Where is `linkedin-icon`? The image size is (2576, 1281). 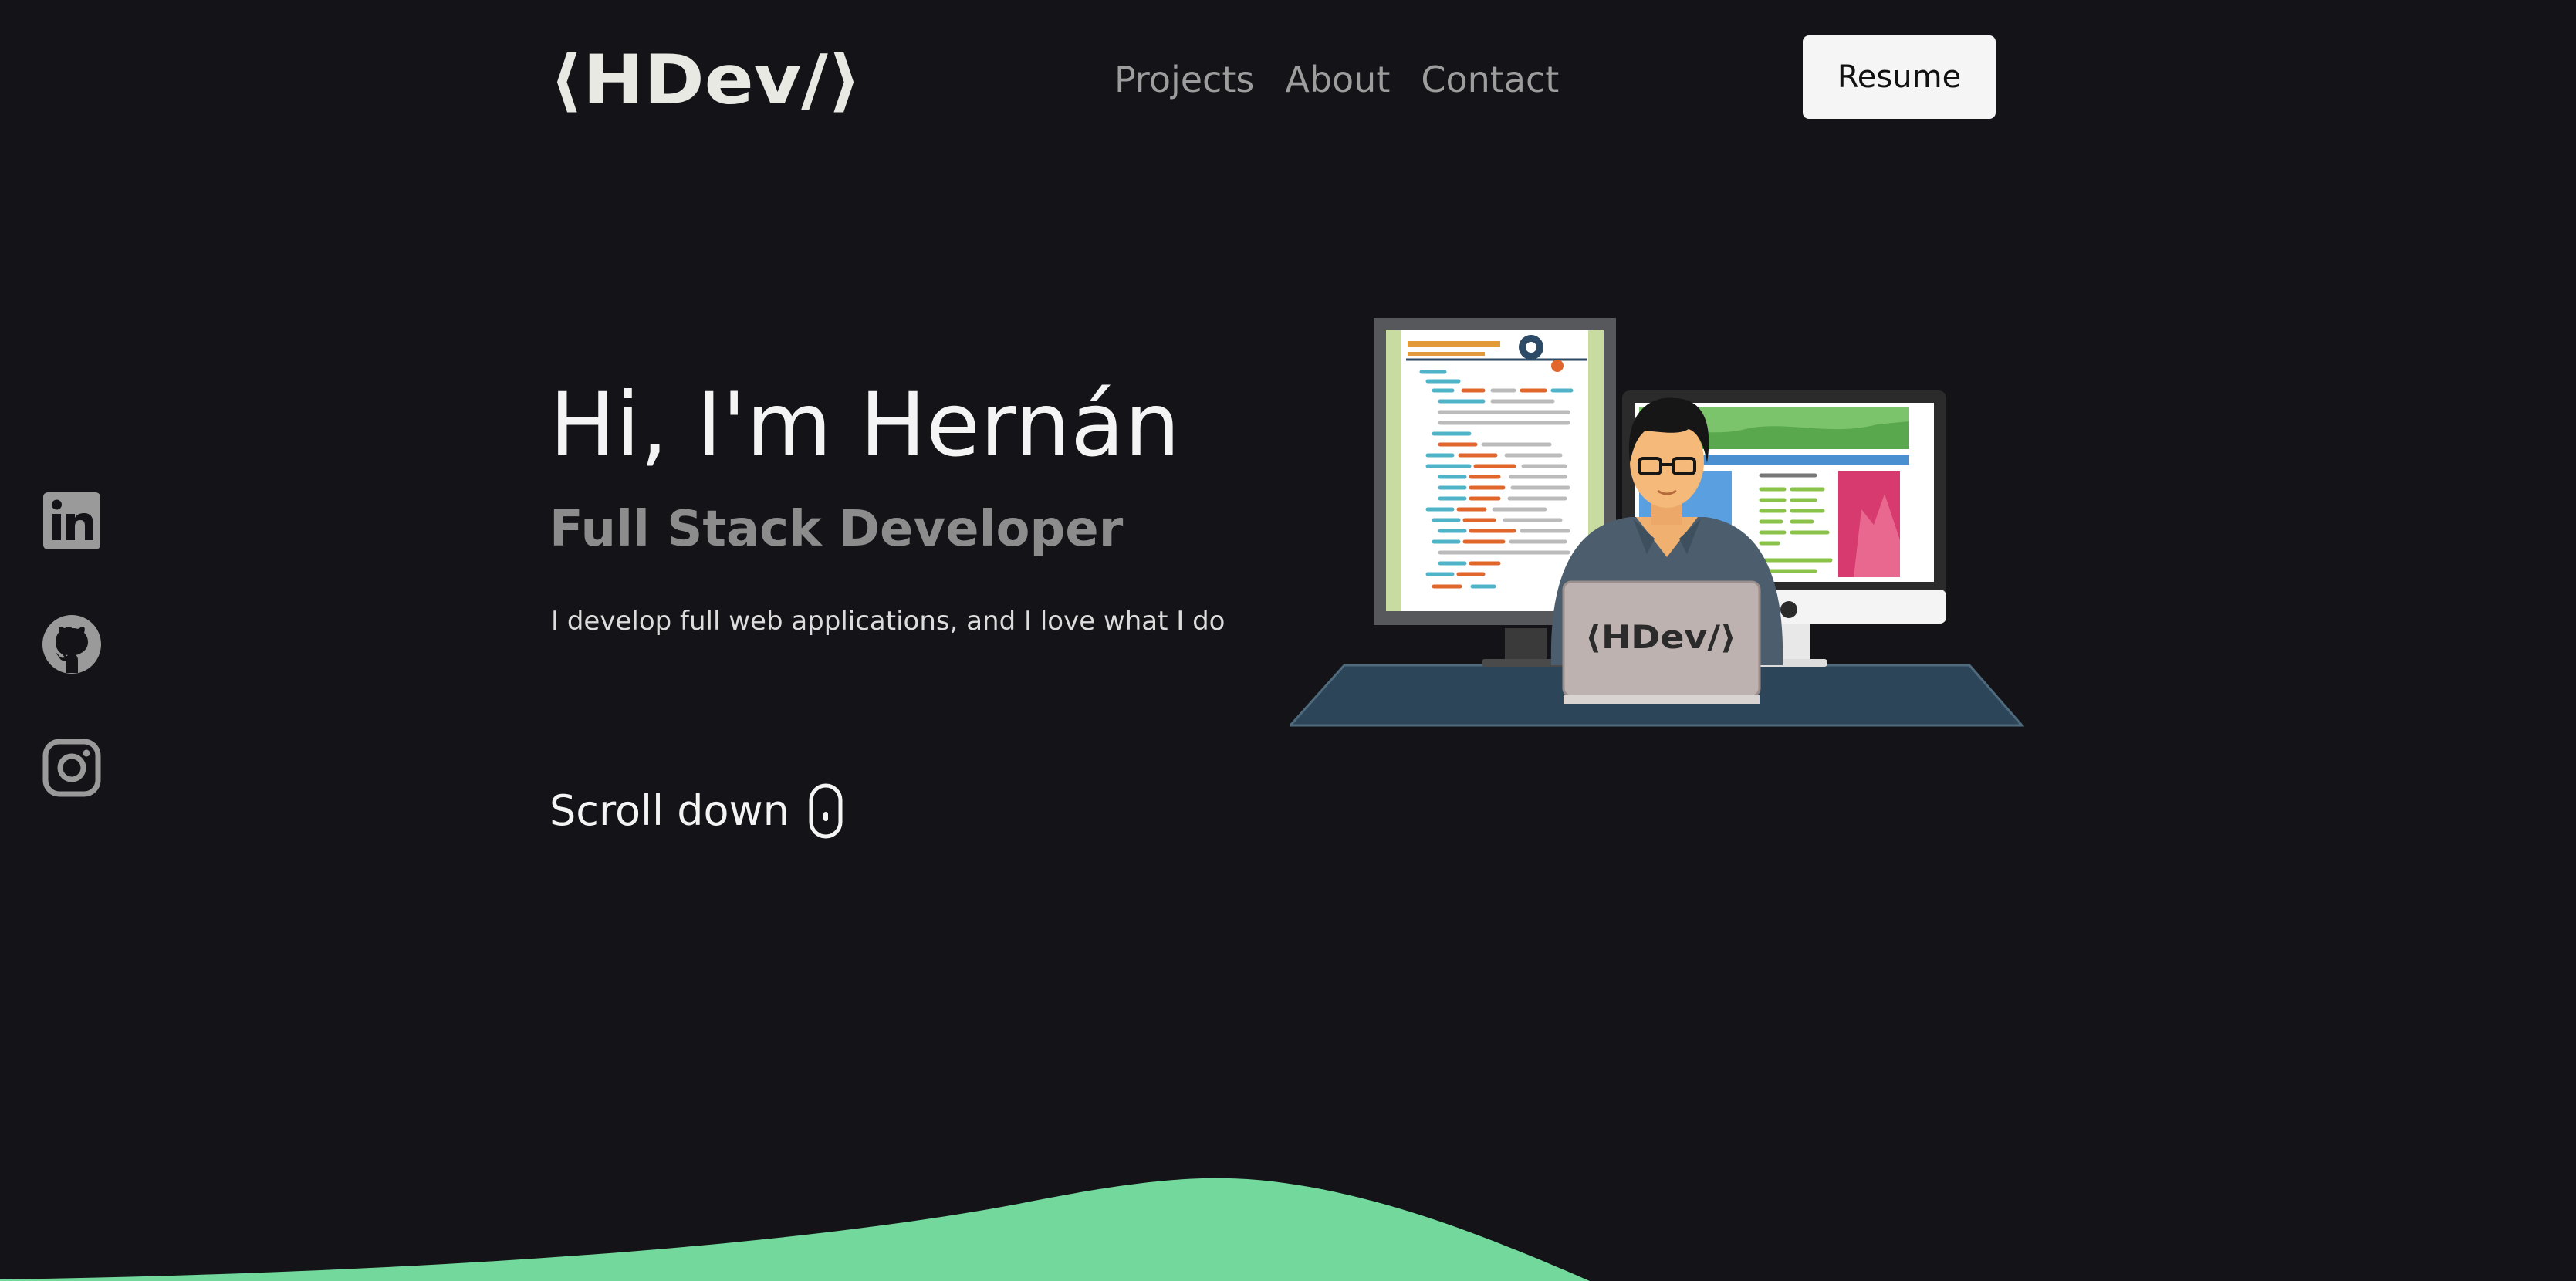 linkedin-icon is located at coordinates (71, 521).